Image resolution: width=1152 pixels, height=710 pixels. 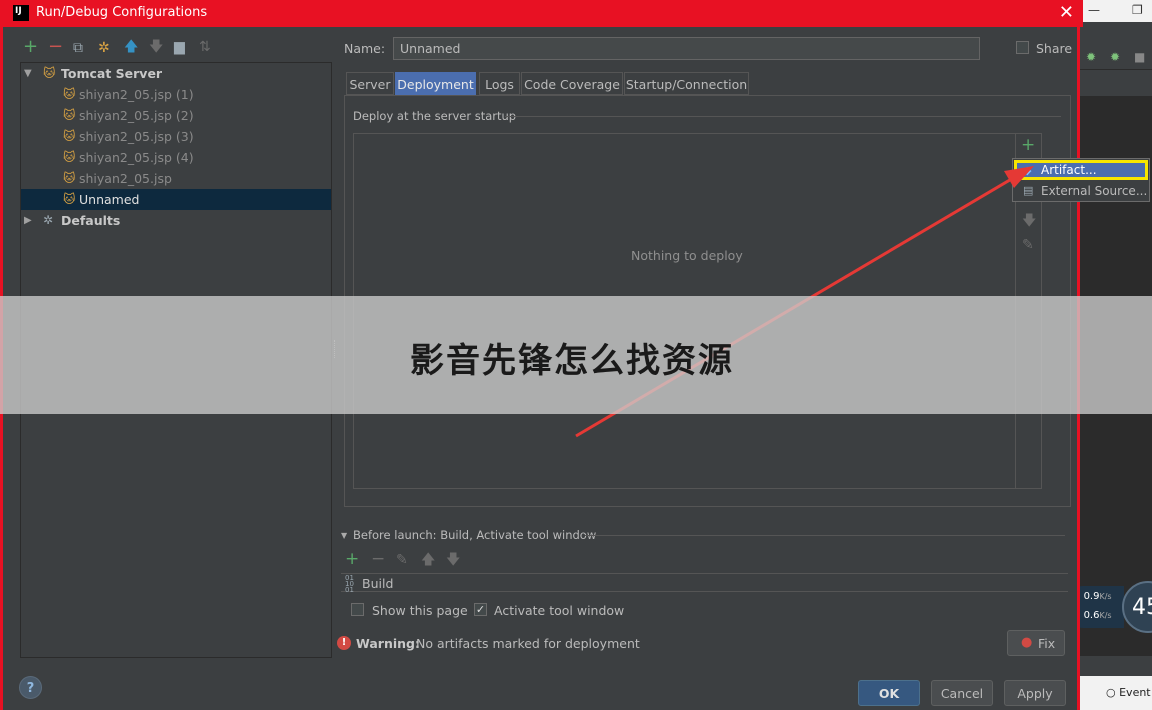 I want to click on activate-tool-window-label: Activate tool window, so click(x=559, y=610).